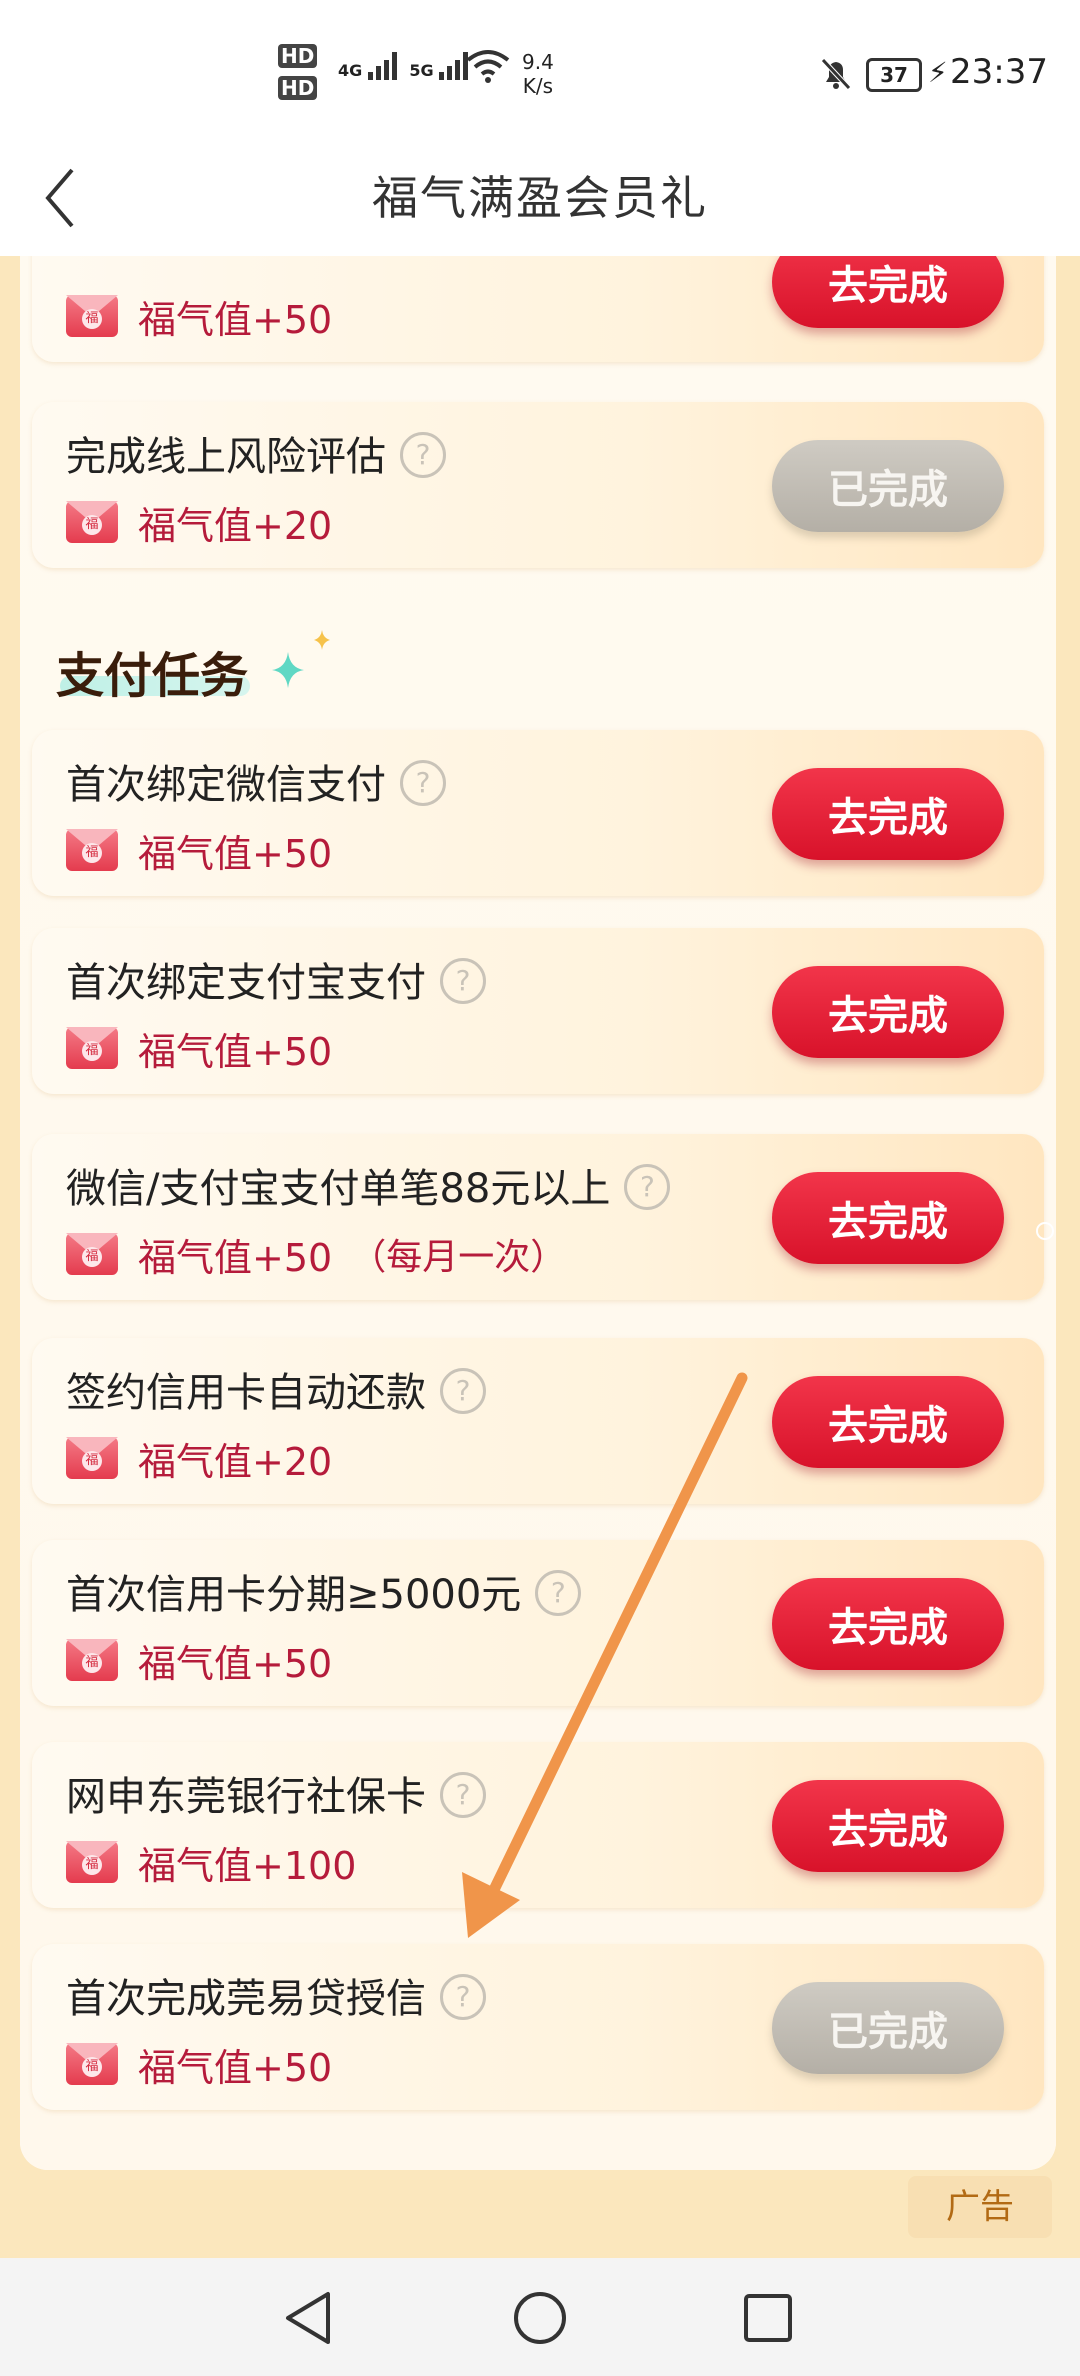  Describe the element at coordinates (836, 76) in the screenshot. I see `bell-muted-icon` at that location.